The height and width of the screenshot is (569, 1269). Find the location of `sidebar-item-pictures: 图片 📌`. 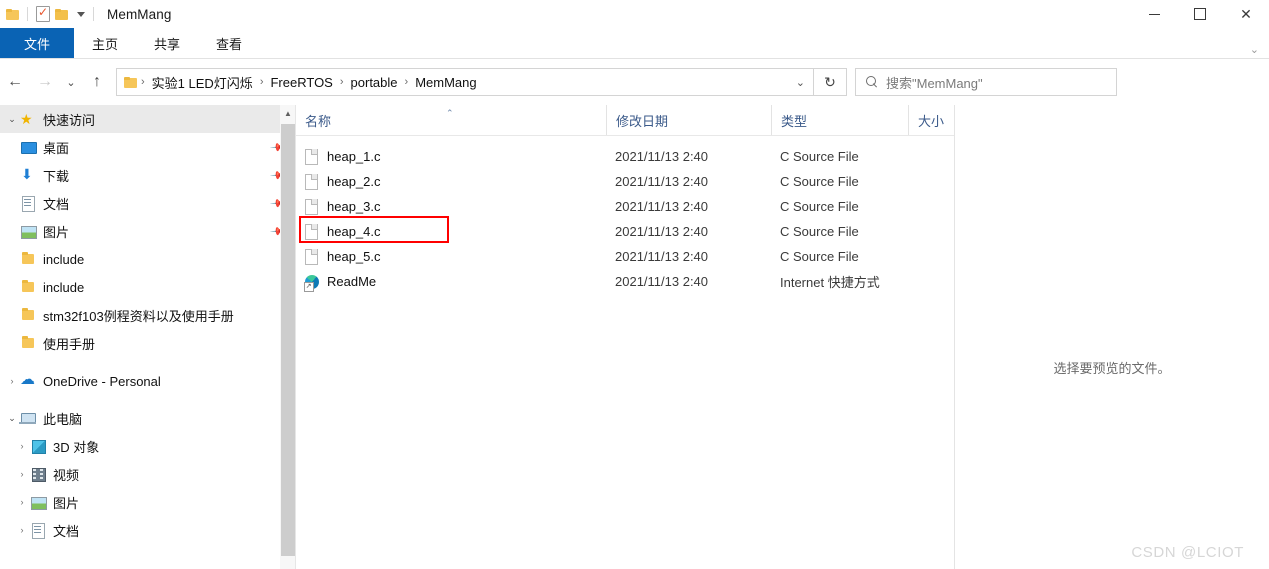

sidebar-item-pictures: 图片 📌 is located at coordinates (148, 231).